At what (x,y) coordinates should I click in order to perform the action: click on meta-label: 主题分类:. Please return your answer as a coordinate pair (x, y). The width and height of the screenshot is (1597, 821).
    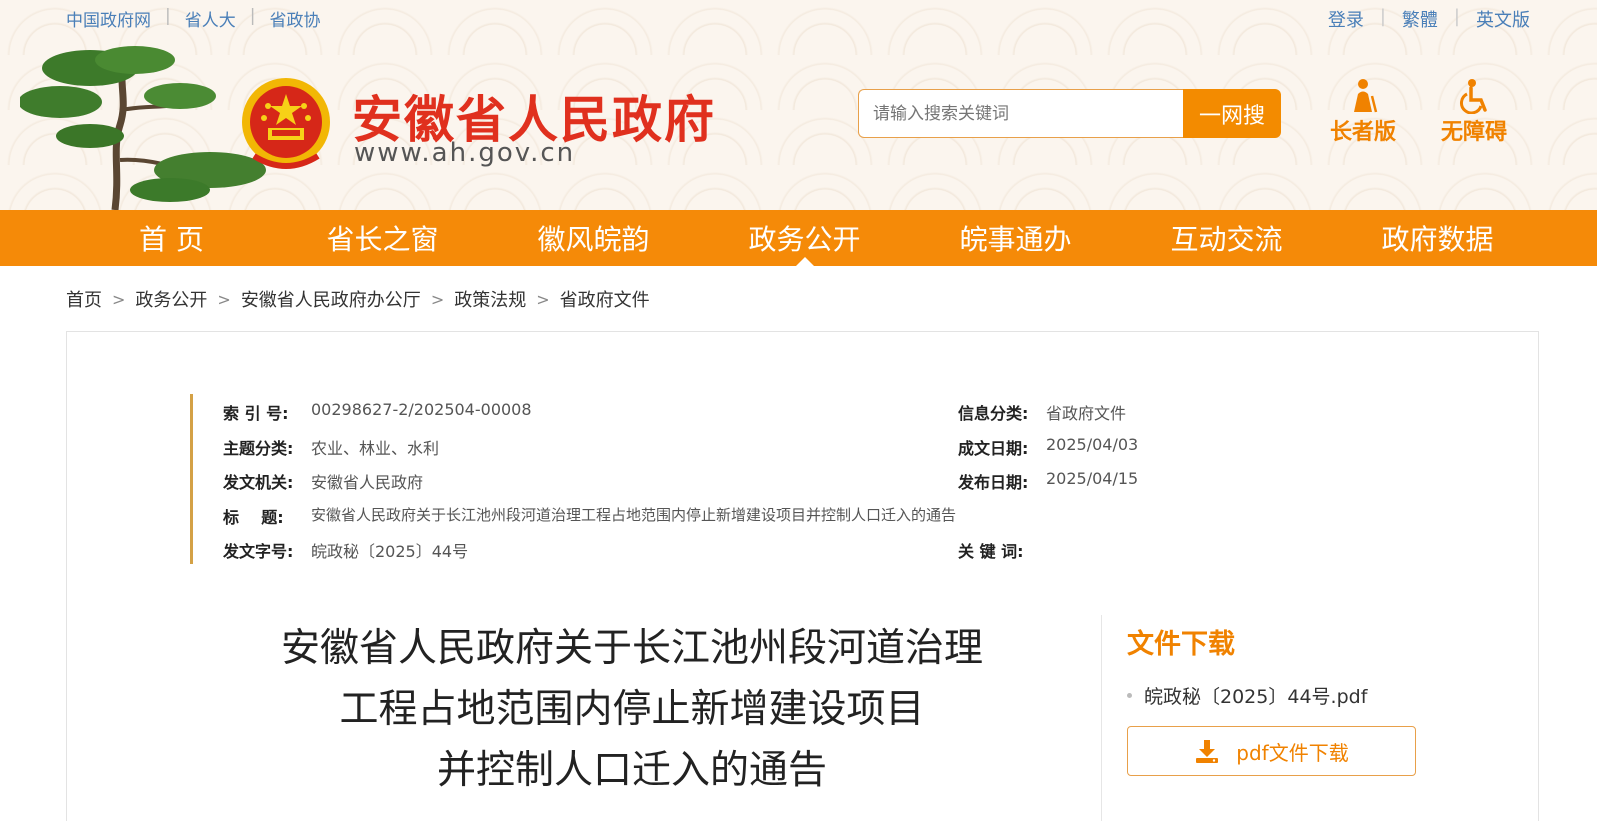
    Looking at the image, I should click on (258, 448).